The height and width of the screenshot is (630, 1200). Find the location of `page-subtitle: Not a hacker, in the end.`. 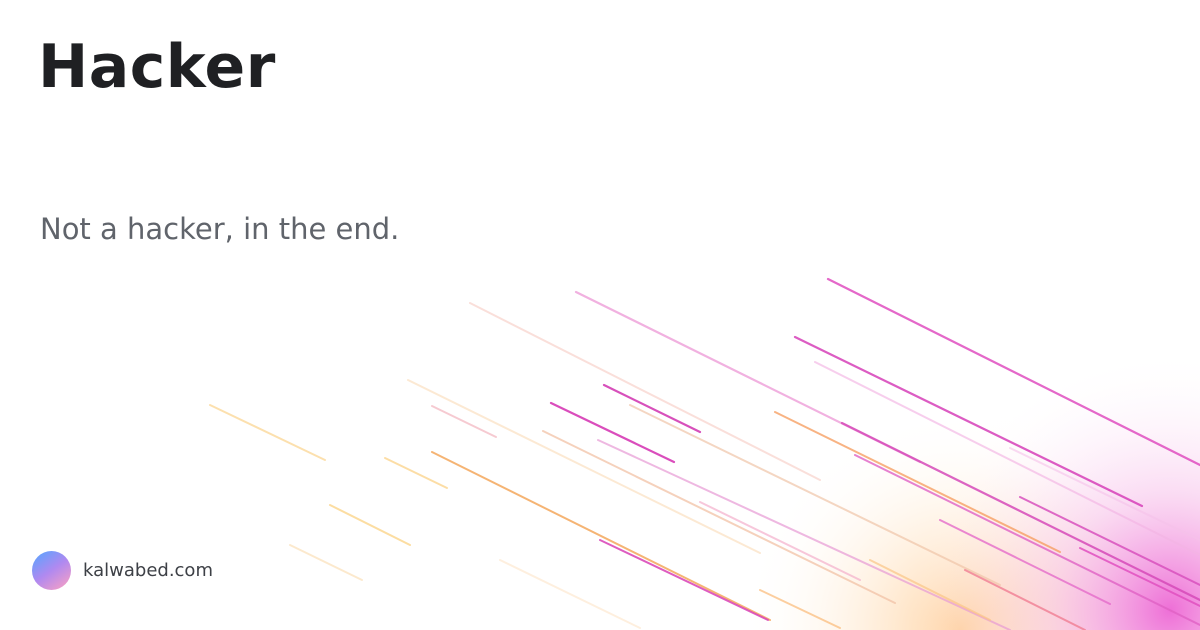

page-subtitle: Not a hacker, in the end. is located at coordinates (220, 229).